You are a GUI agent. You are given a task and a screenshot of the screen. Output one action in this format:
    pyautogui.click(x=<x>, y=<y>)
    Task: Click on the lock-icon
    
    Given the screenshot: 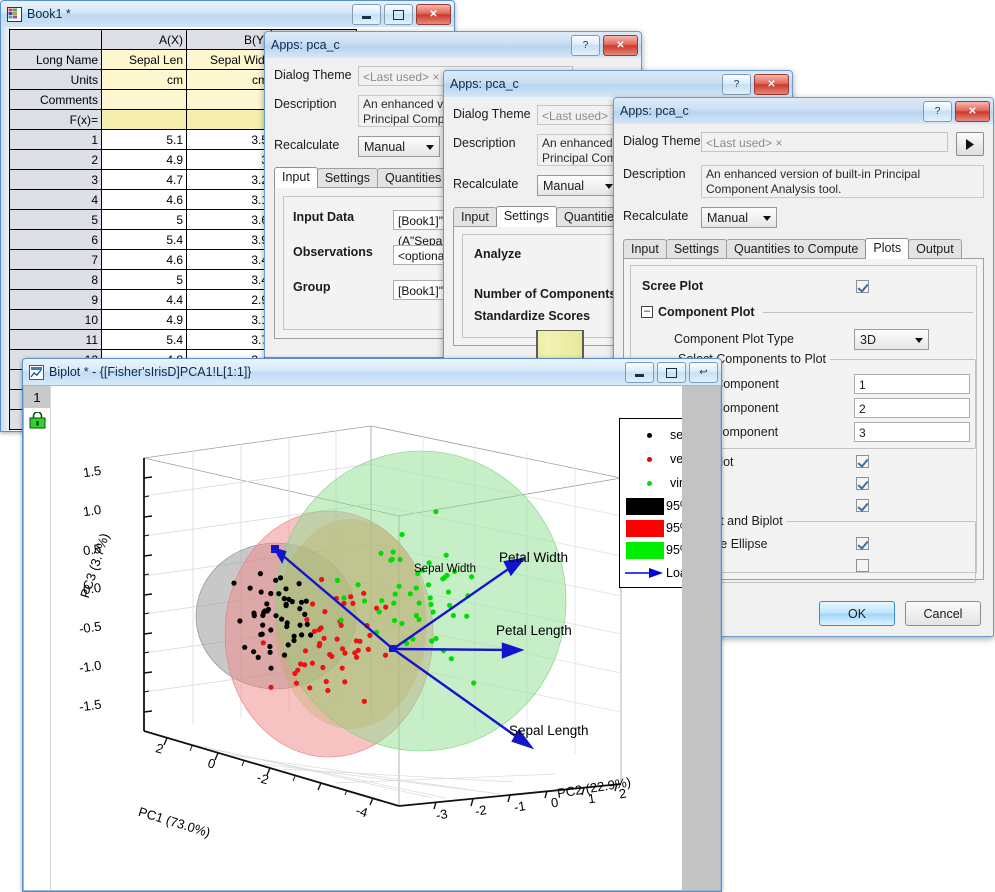 What is the action you would take?
    pyautogui.click(x=37, y=420)
    